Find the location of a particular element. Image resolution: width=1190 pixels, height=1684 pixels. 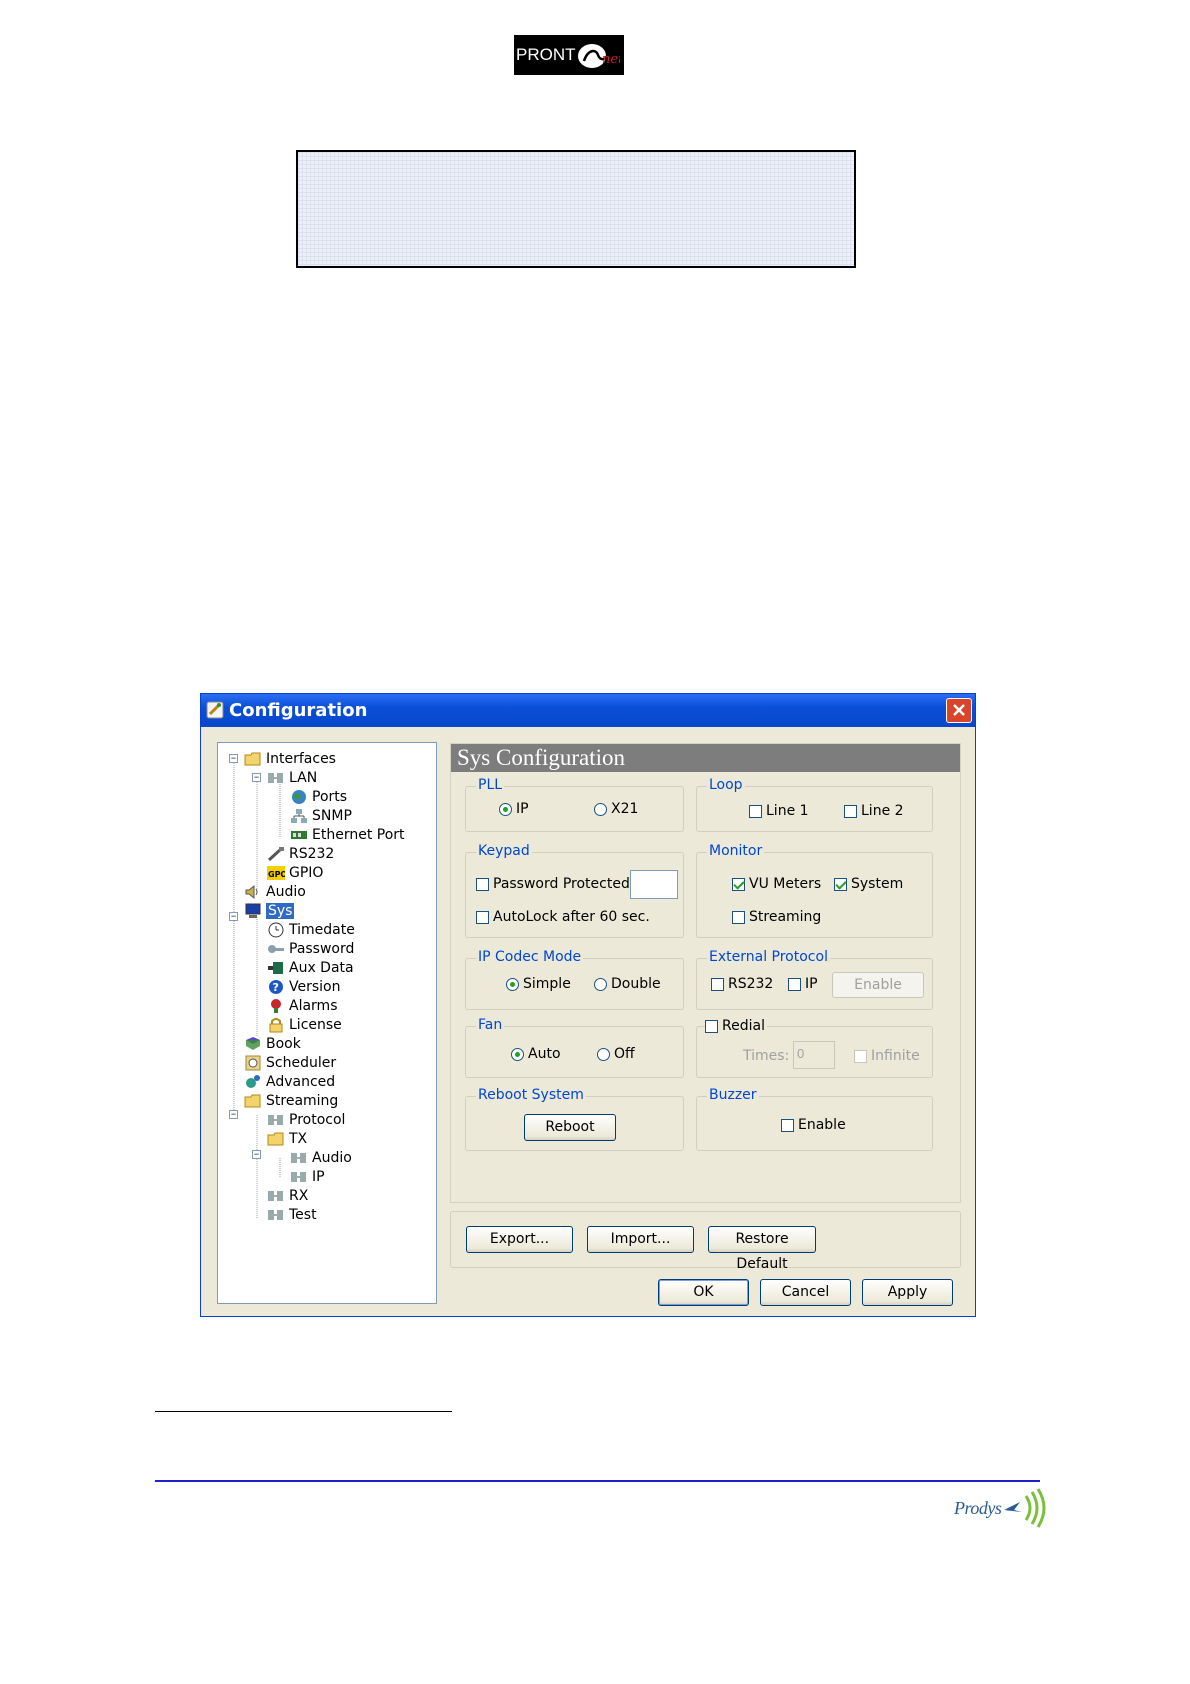

tree-item-rx: RX is located at coordinates (287, 1196).